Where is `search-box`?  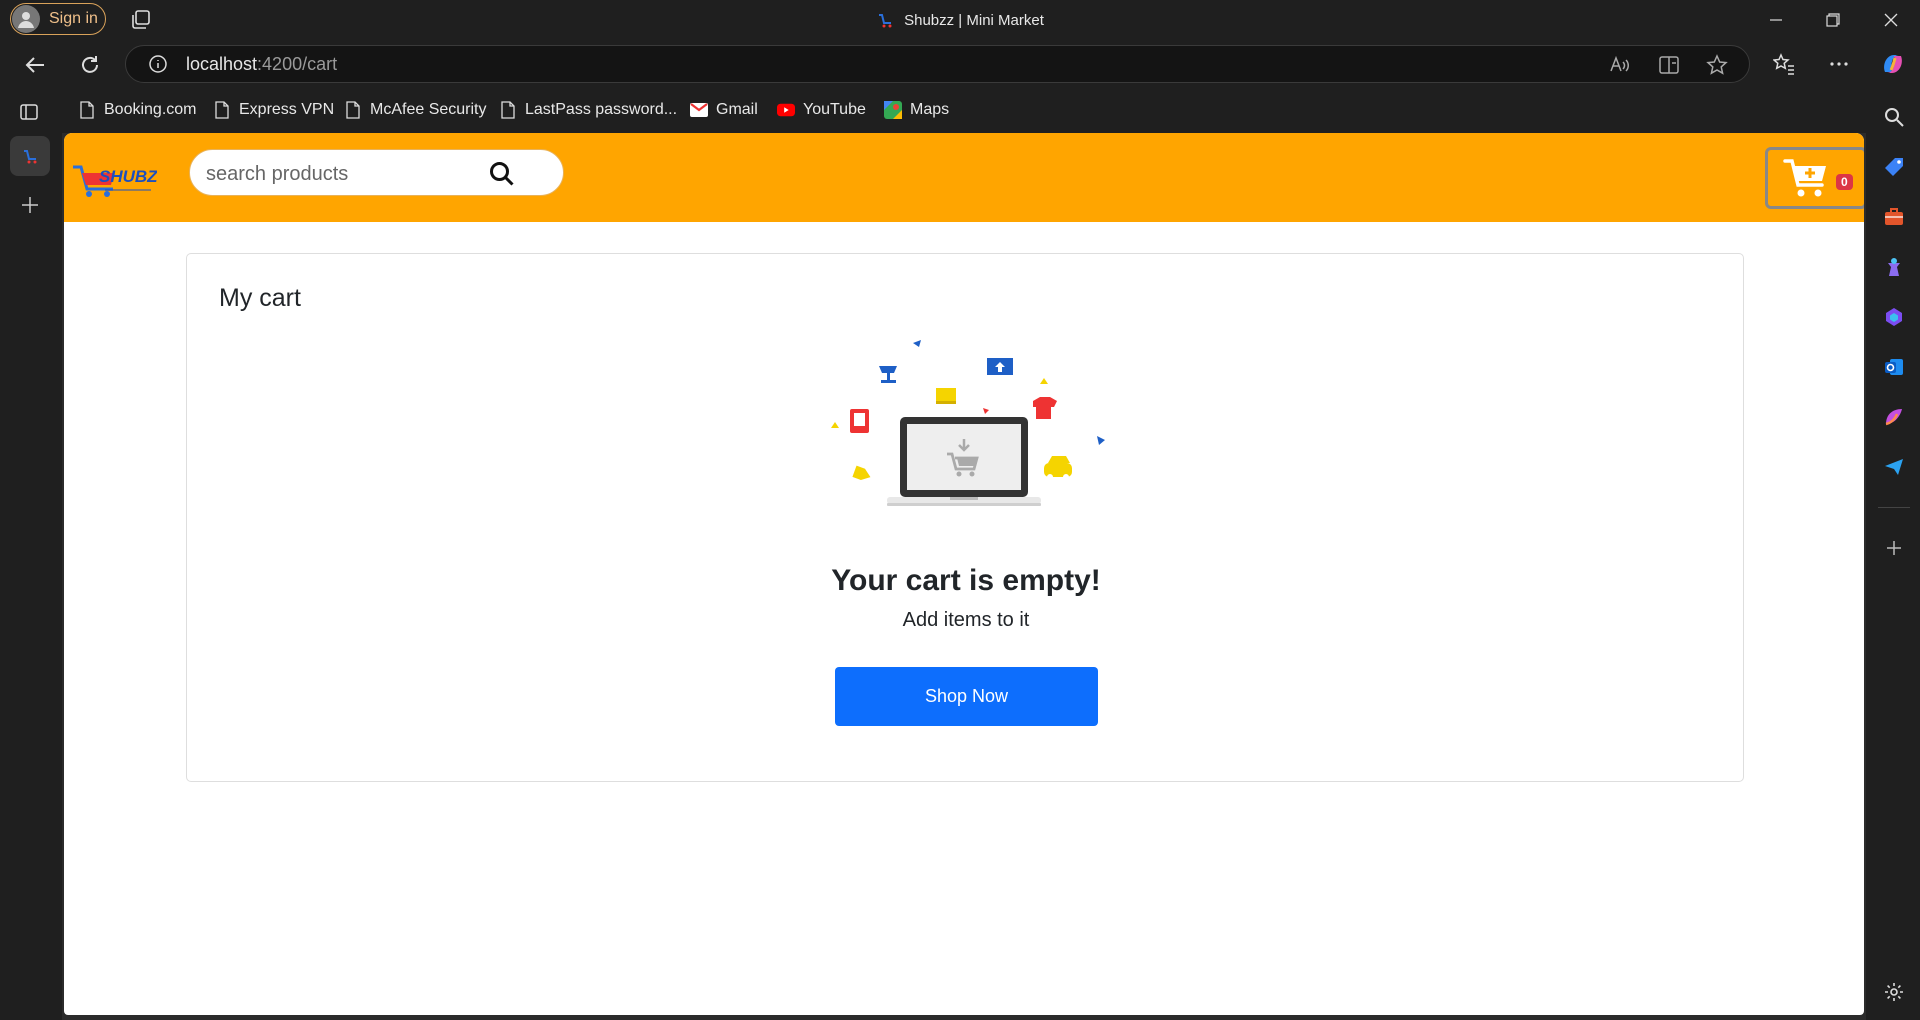 search-box is located at coordinates (376, 172).